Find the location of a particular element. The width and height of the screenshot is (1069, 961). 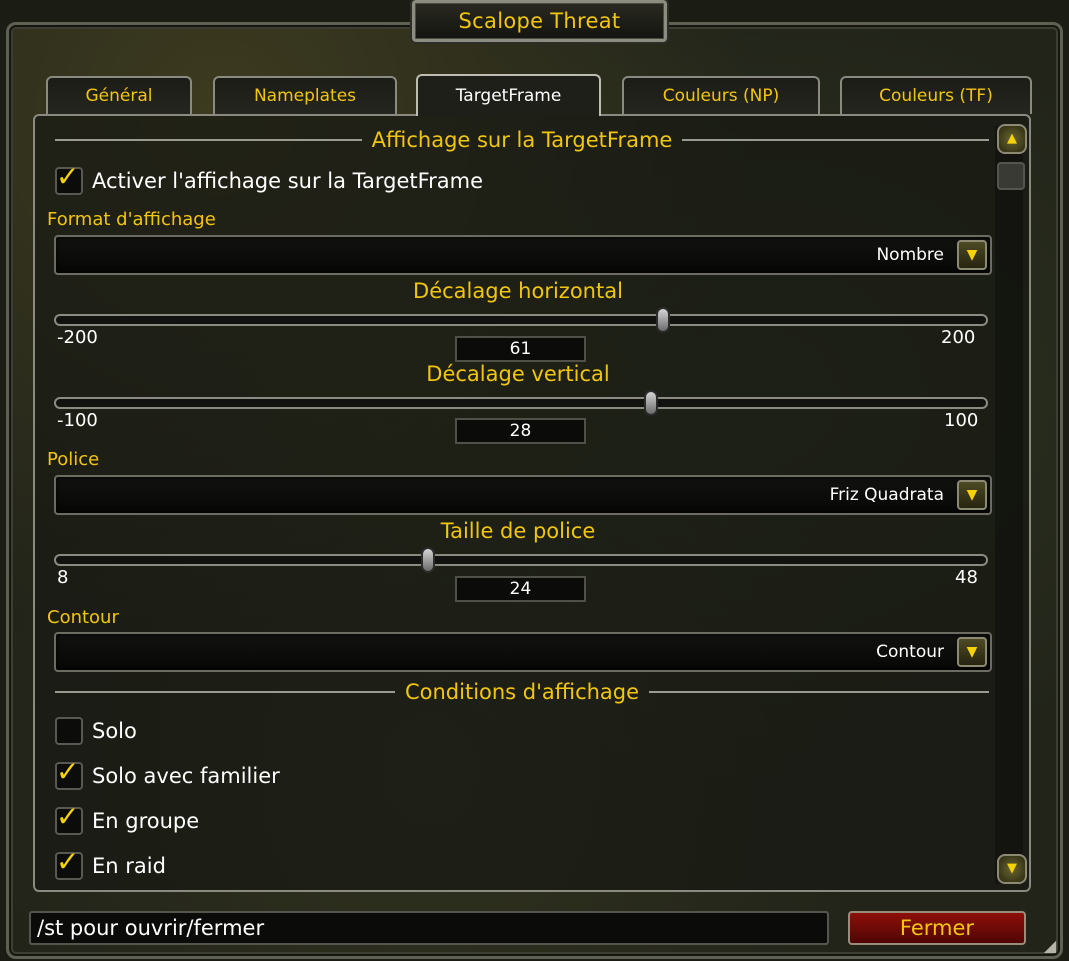

section-title: Affichage sur la TargetFrame is located at coordinates (522, 140).